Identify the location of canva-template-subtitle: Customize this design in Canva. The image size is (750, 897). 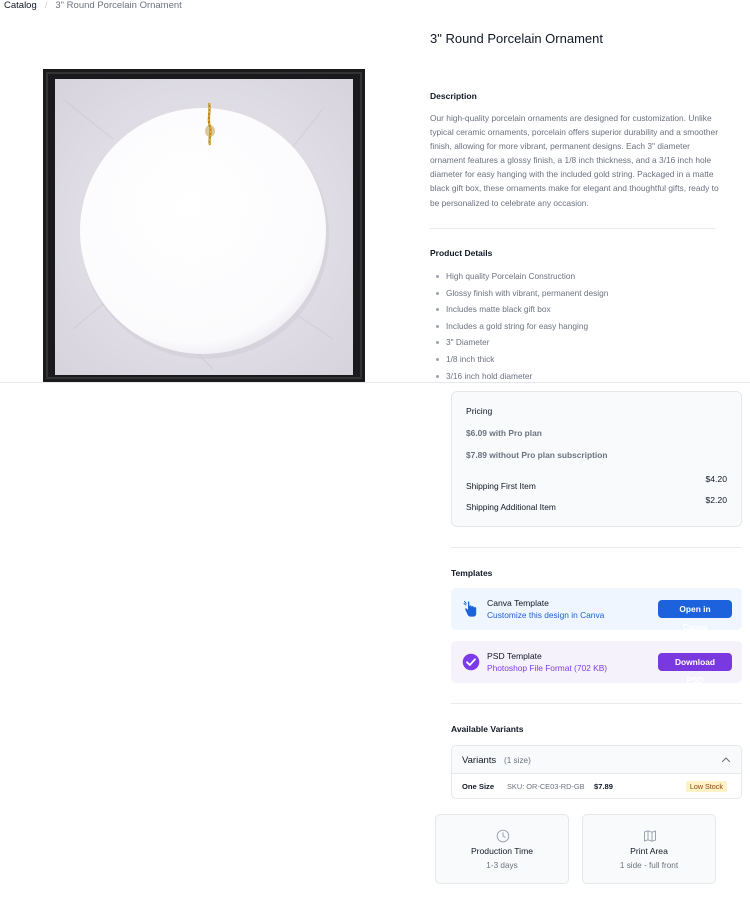
(546, 615).